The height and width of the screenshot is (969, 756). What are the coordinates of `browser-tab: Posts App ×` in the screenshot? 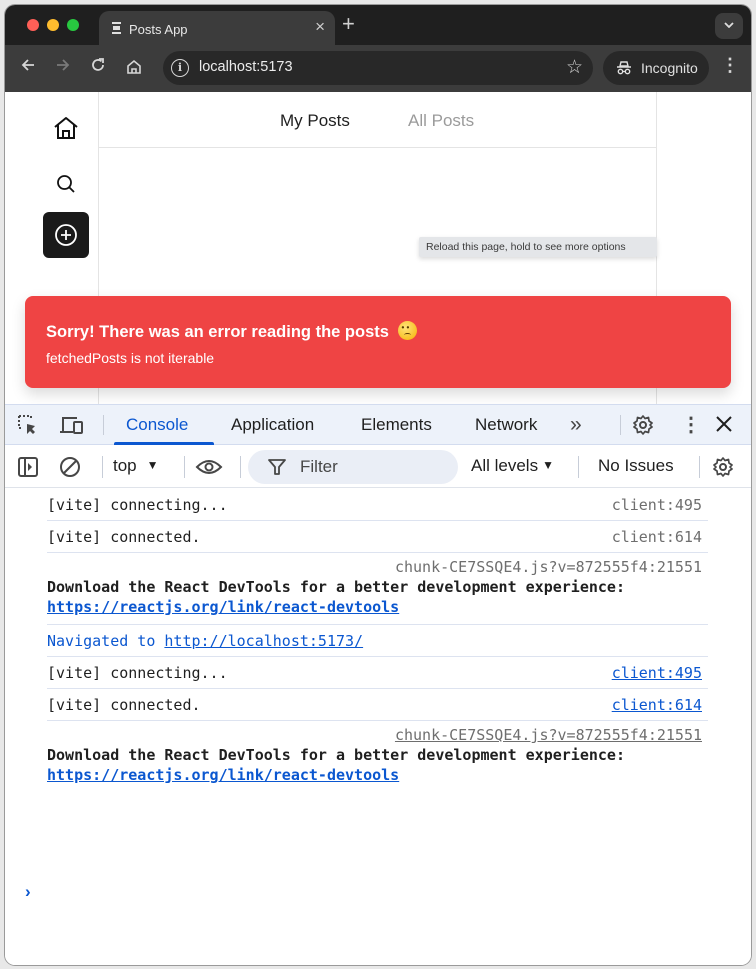 It's located at (217, 28).